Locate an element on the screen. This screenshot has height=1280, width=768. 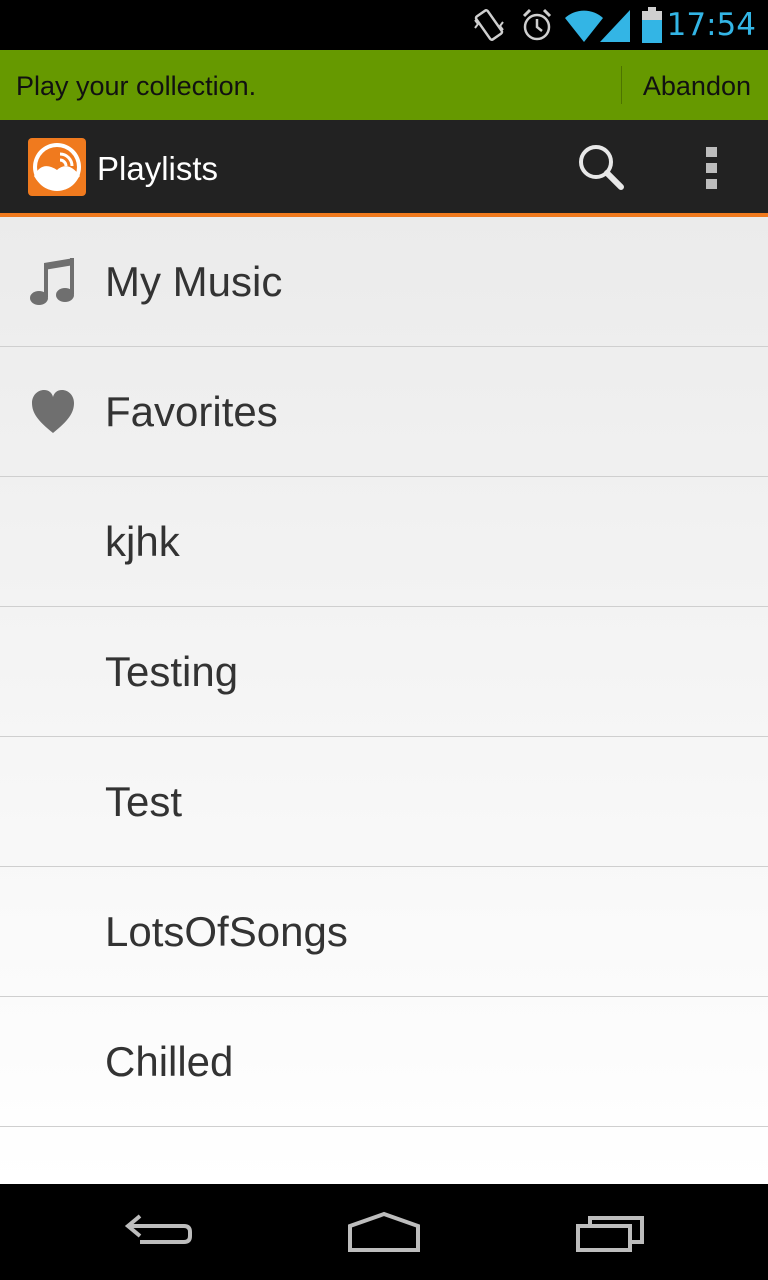
playlist-label: My Music is located at coordinates (194, 281).